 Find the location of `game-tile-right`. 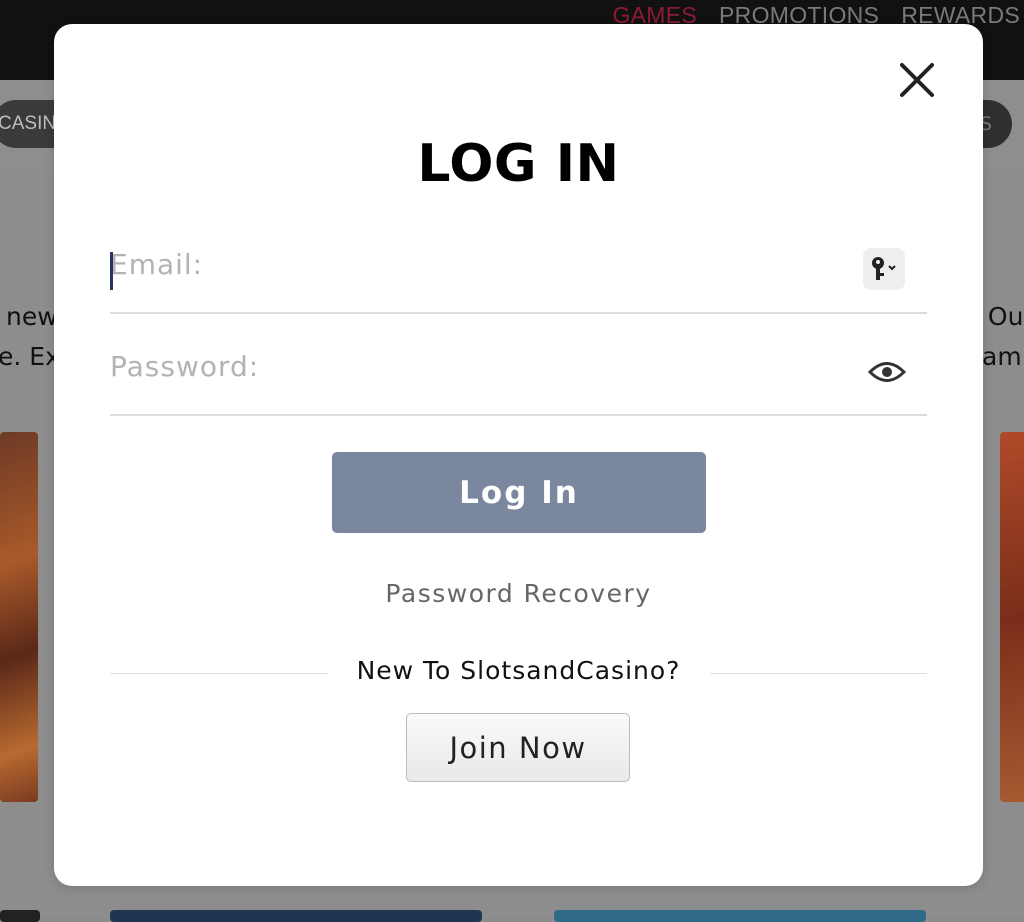

game-tile-right is located at coordinates (1012, 617).